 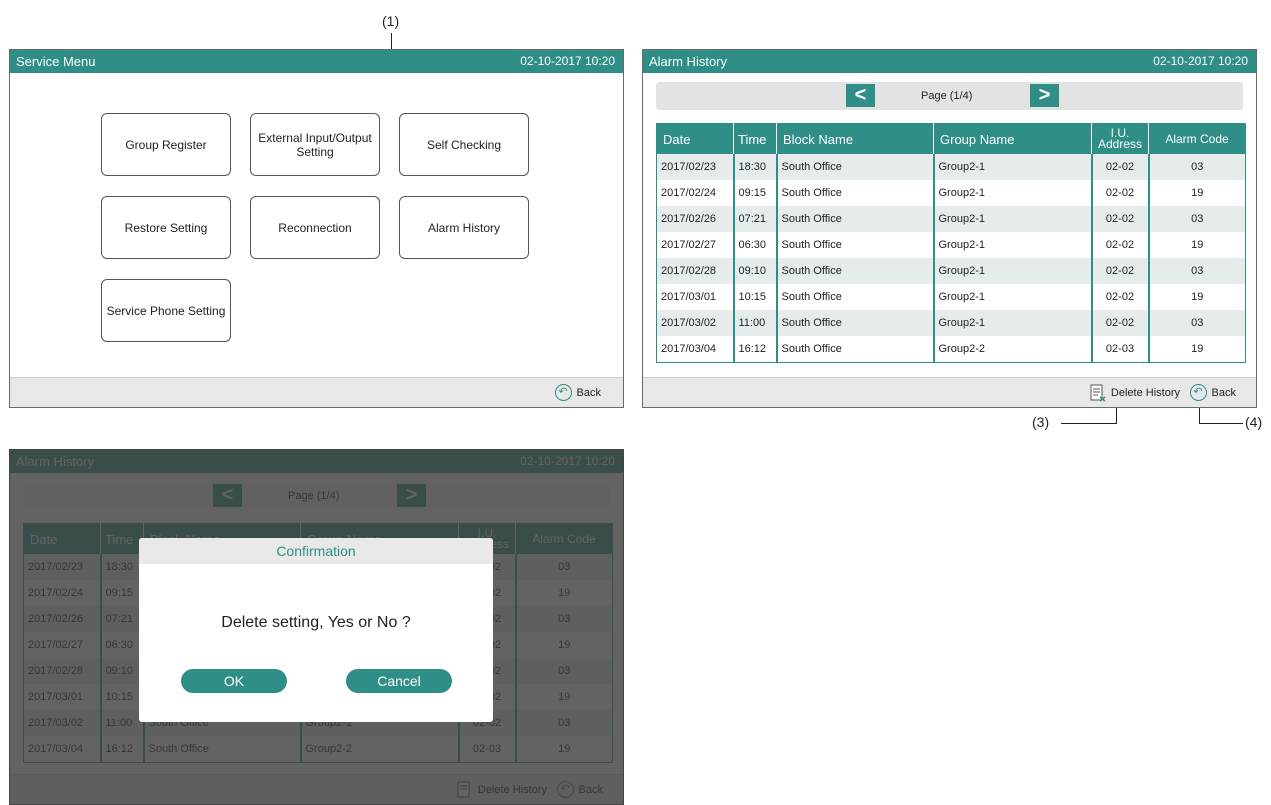 What do you see at coordinates (399, 681) in the screenshot?
I see `cancel-button: Cancel` at bounding box center [399, 681].